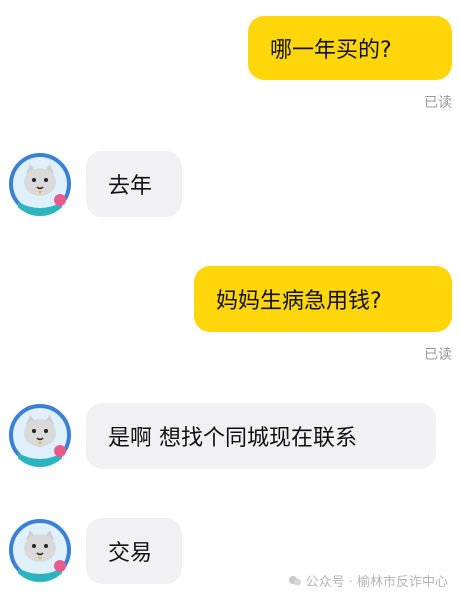  I want to click on message-bubble-incoming: 是啊 想找个同城现在联系, so click(261, 436).